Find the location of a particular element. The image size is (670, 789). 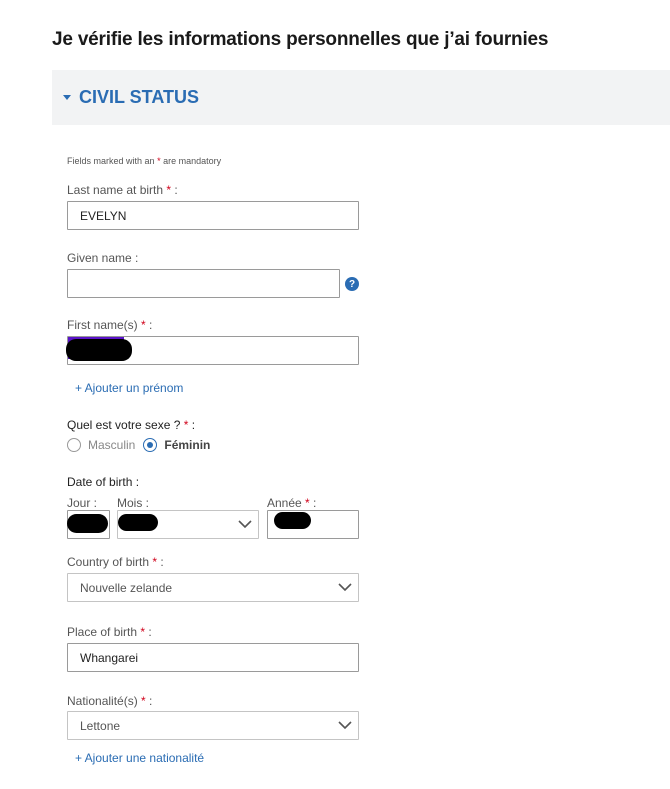

given-name-label: Given name : is located at coordinates (103, 258).